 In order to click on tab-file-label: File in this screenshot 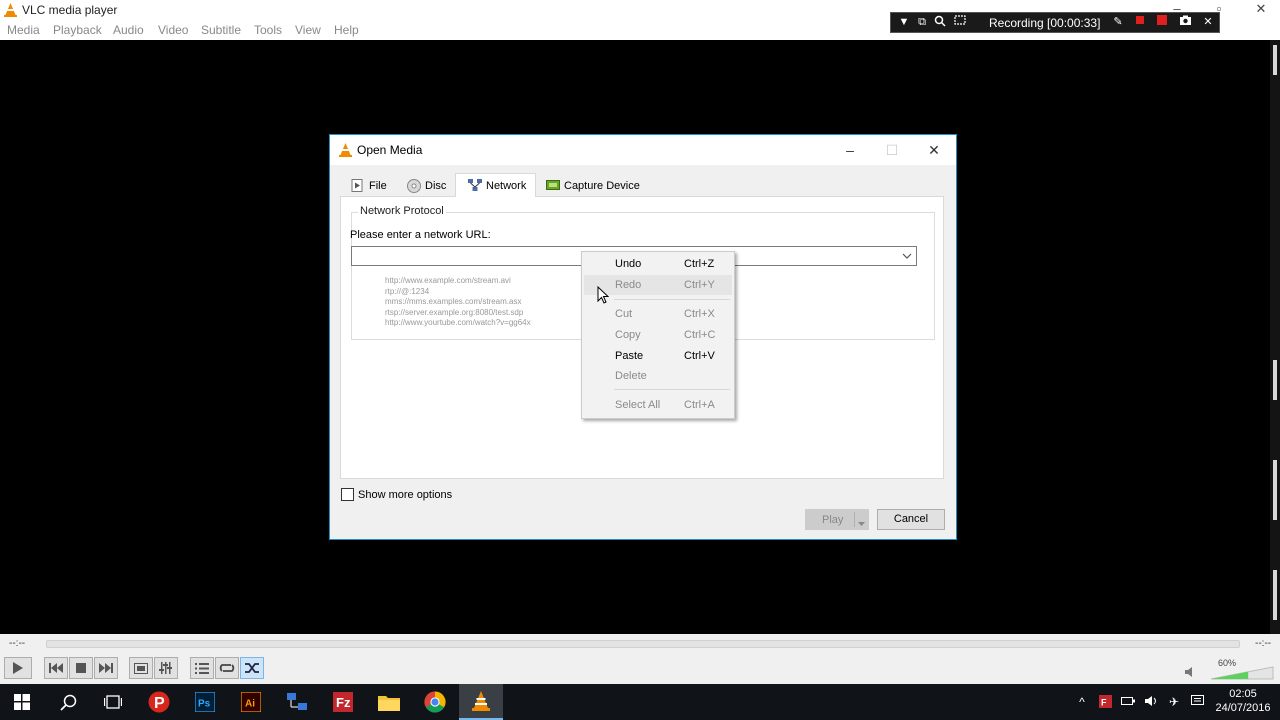, I will do `click(378, 185)`.